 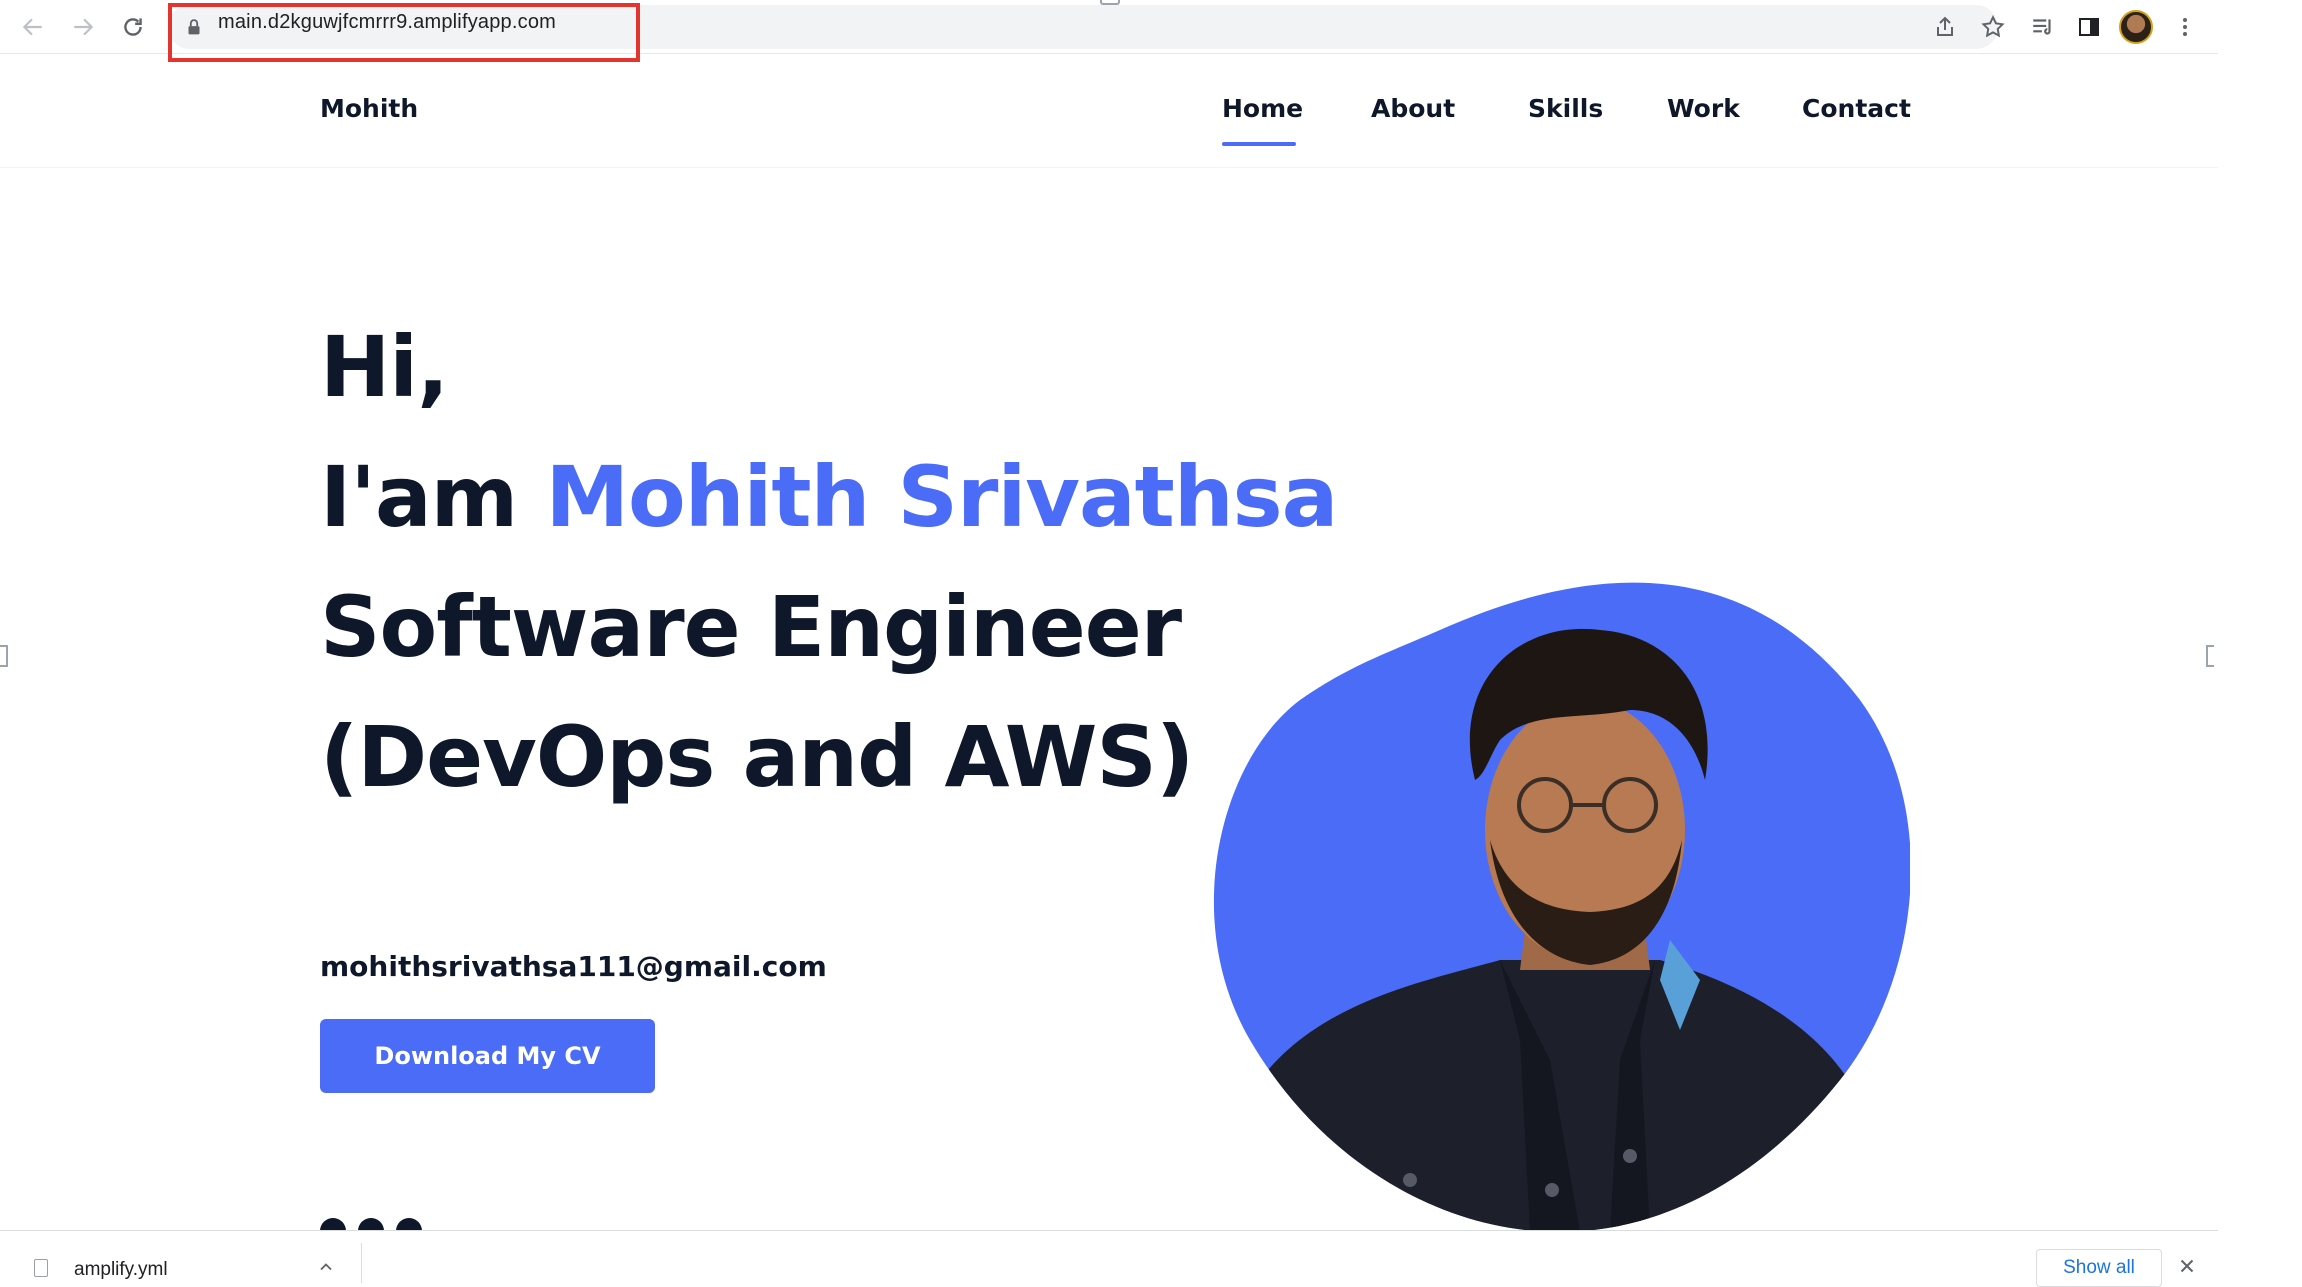 I want to click on hero-intro: I'am Mohith Srivathsa, so click(x=829, y=497).